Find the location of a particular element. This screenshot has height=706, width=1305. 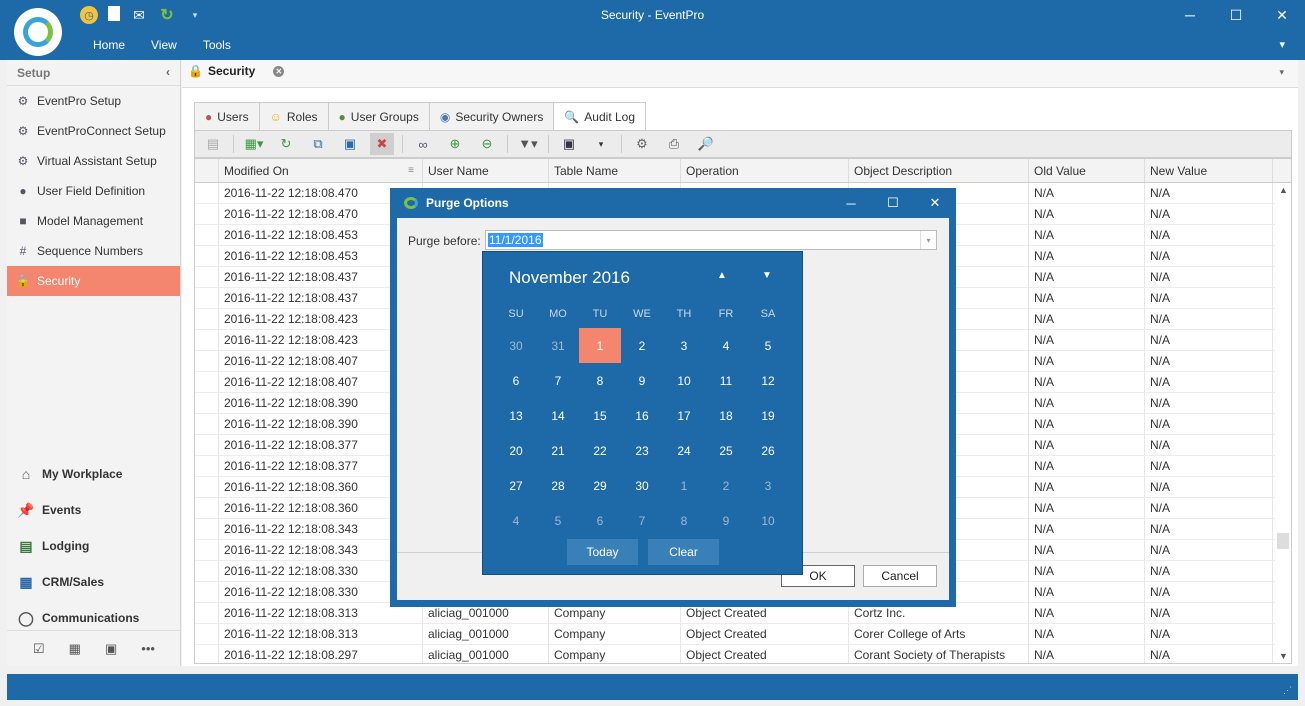

header-user-name: User Name is located at coordinates (486, 170).